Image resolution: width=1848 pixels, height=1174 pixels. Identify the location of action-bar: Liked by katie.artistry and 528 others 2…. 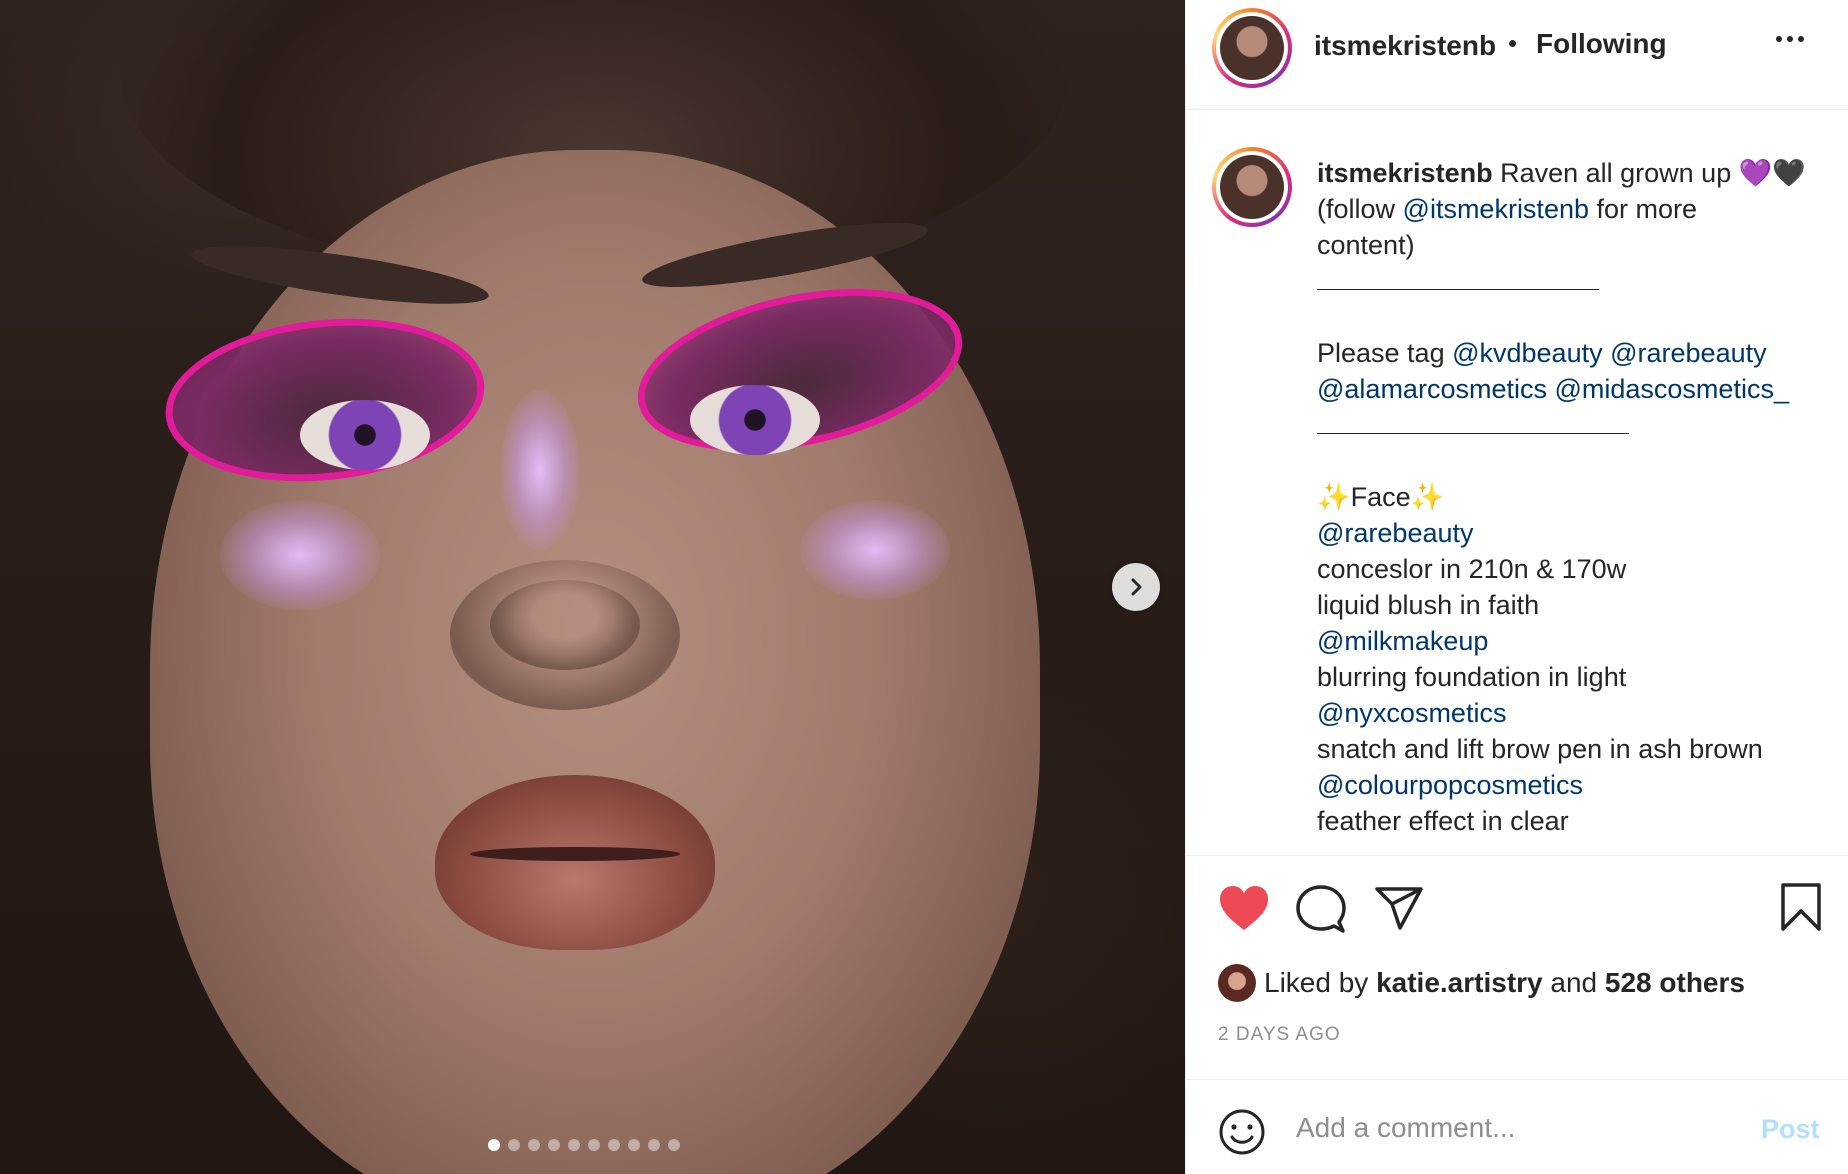
(1517, 967).